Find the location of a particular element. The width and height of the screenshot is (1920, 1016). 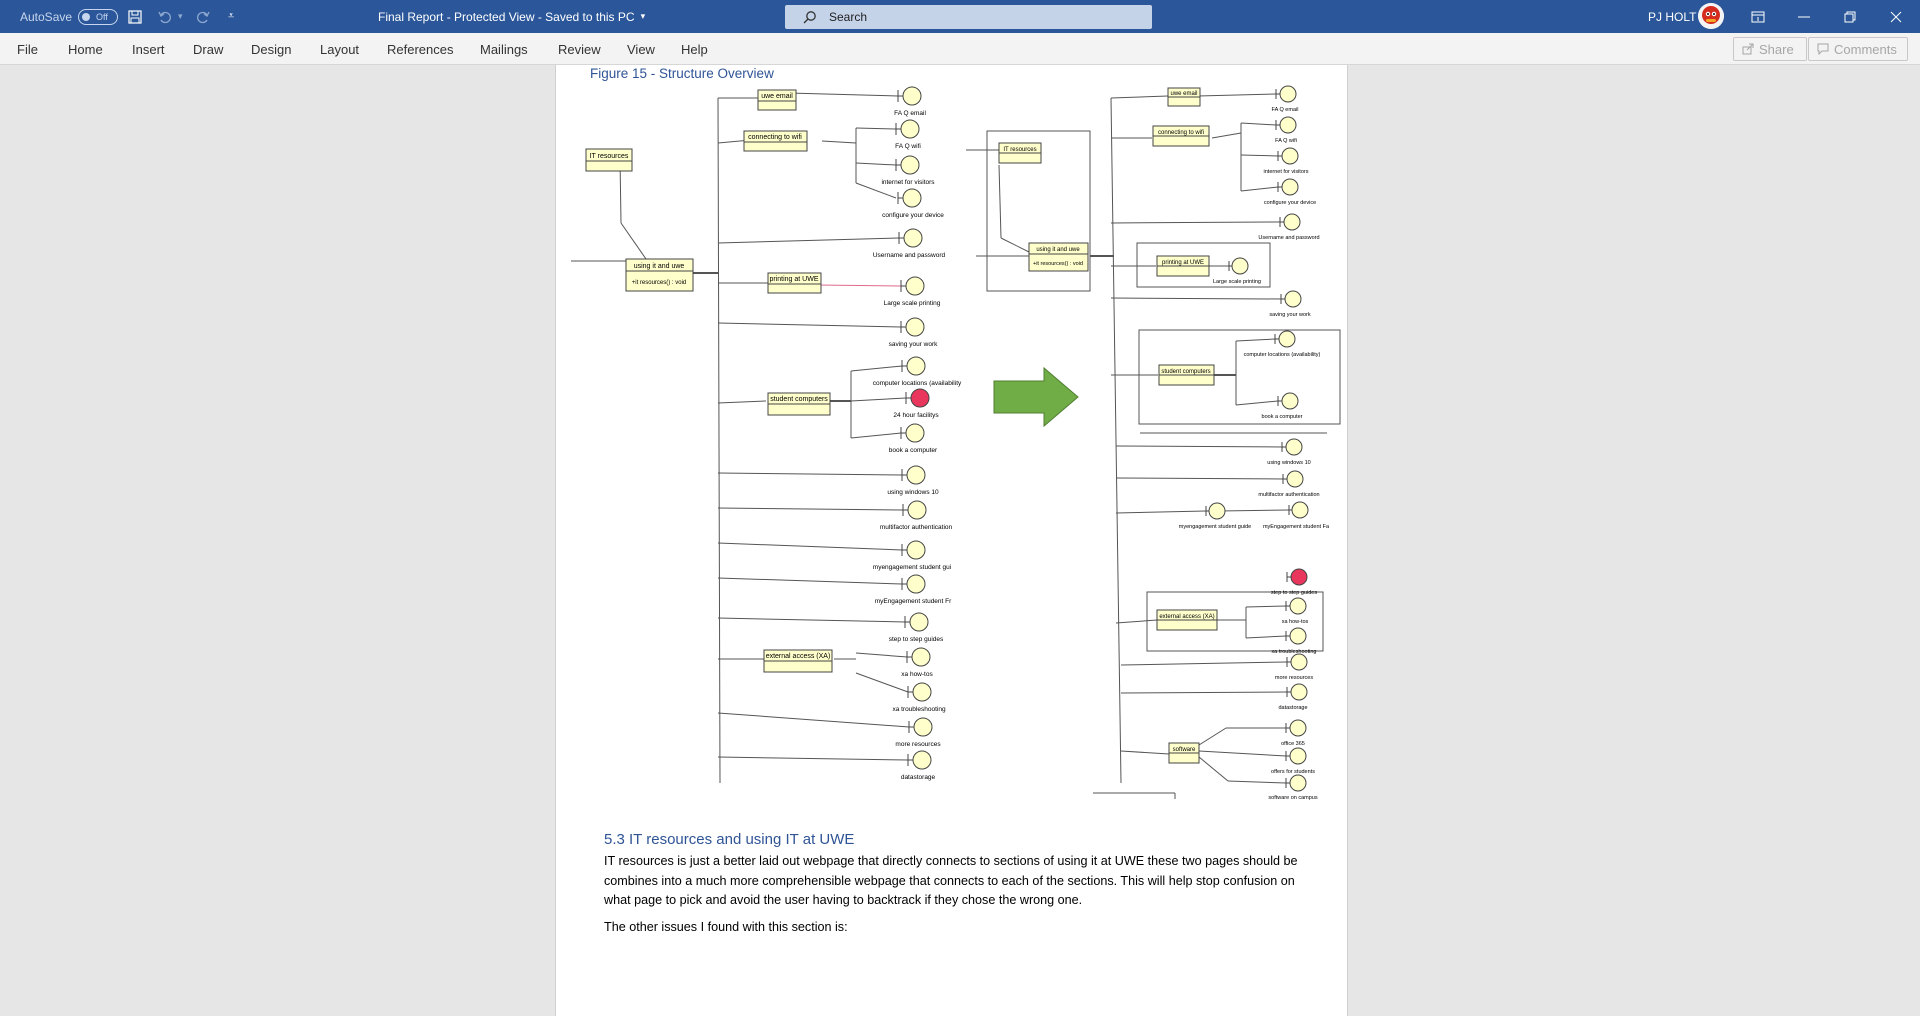

comment-icon is located at coordinates (1823, 49).